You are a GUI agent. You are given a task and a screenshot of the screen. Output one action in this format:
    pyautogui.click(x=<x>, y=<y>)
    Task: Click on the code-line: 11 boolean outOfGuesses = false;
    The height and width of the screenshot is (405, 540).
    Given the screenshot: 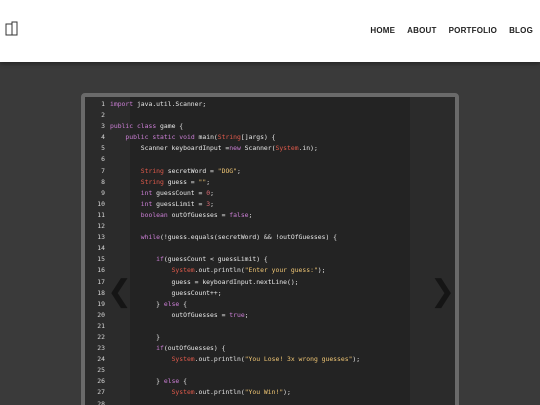 What is the action you would take?
    pyautogui.click(x=225, y=215)
    